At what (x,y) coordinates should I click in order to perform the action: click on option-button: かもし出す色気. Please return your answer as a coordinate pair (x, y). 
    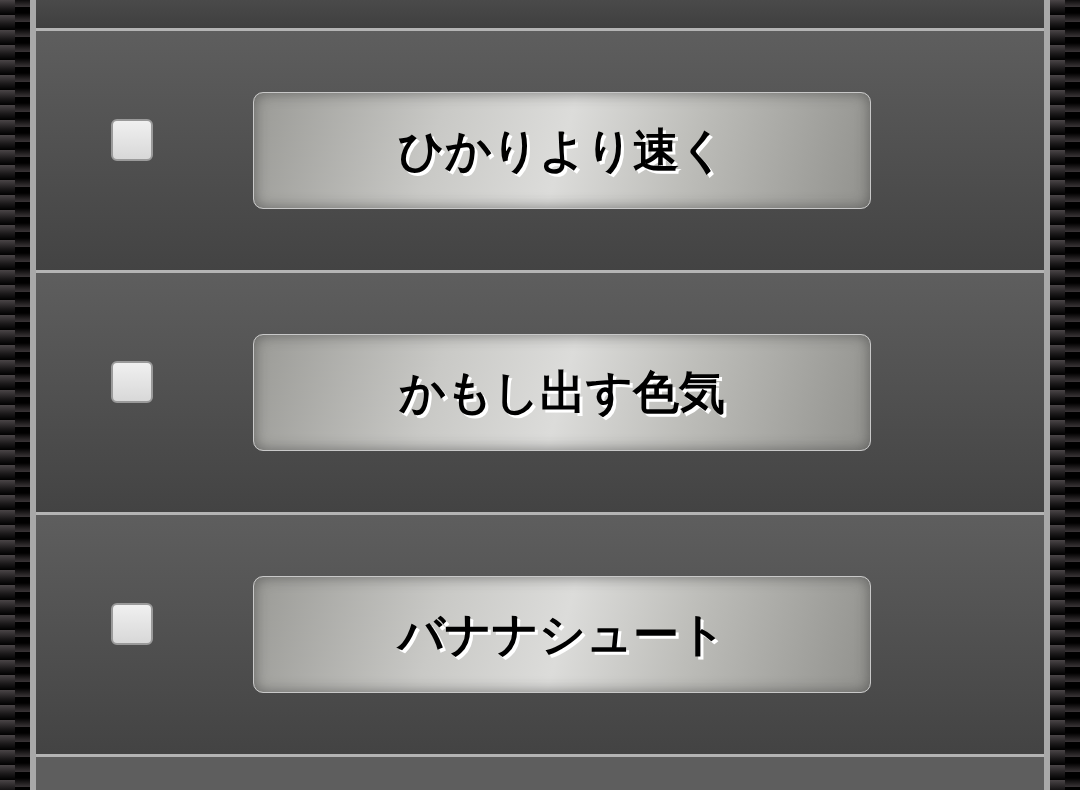
    Looking at the image, I should click on (562, 392).